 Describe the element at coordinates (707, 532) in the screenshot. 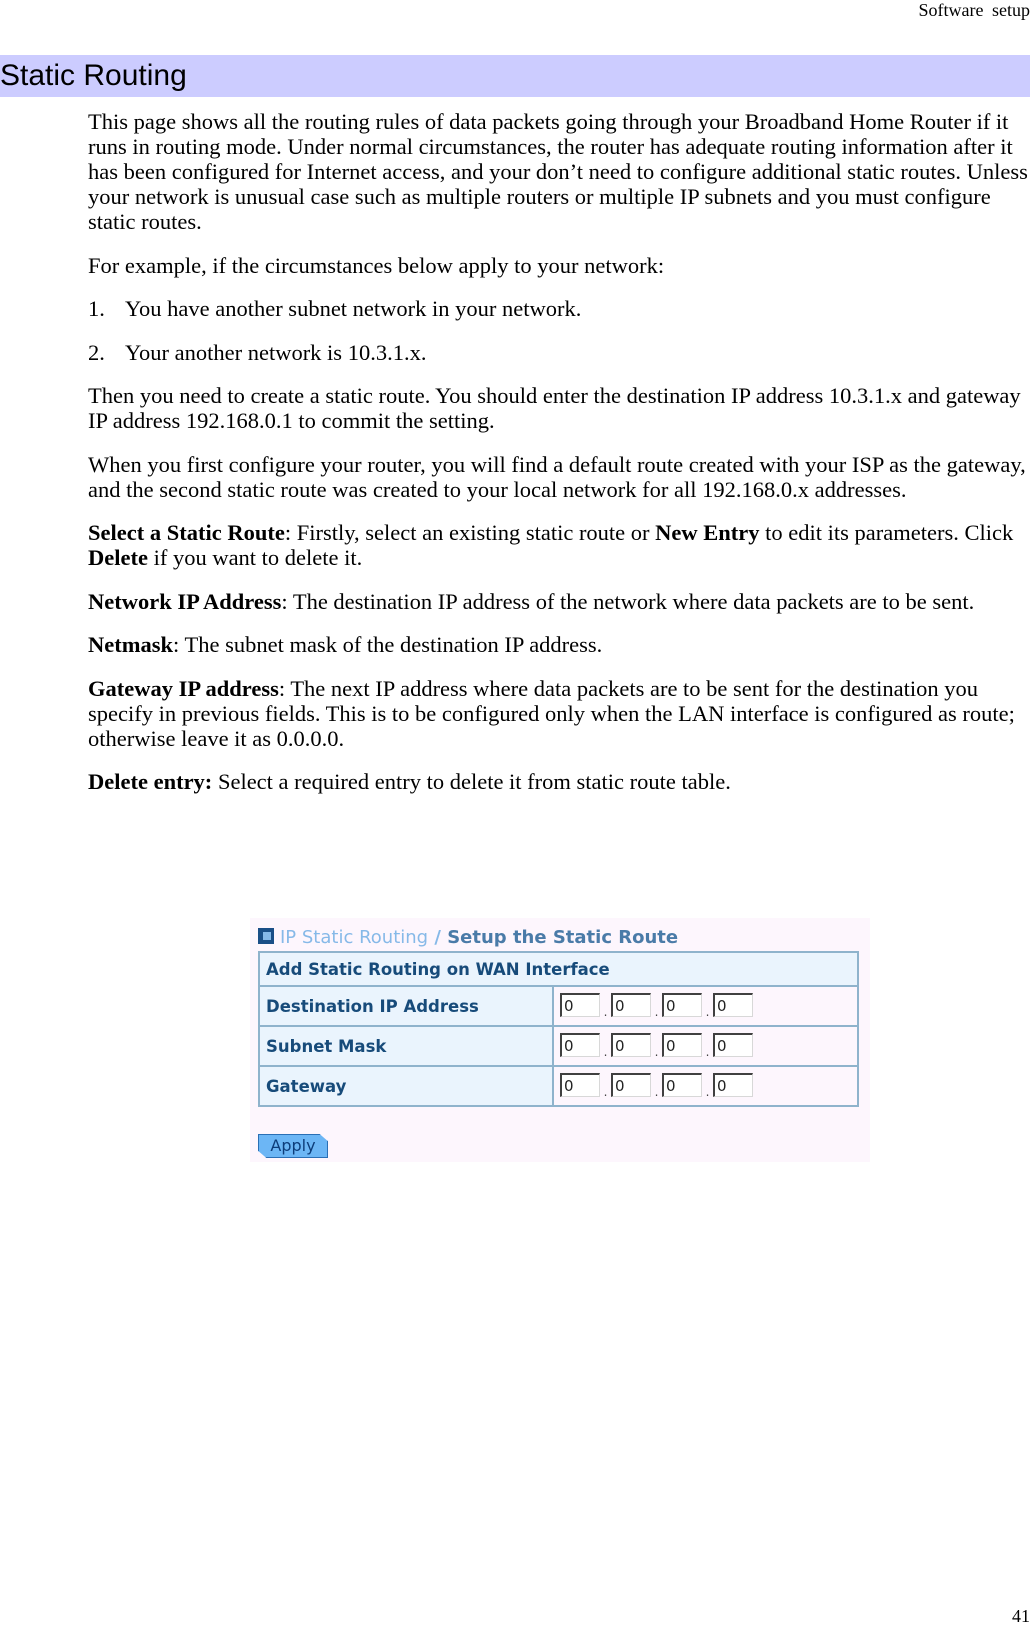

I see `definition-emphasis: New Entry` at that location.